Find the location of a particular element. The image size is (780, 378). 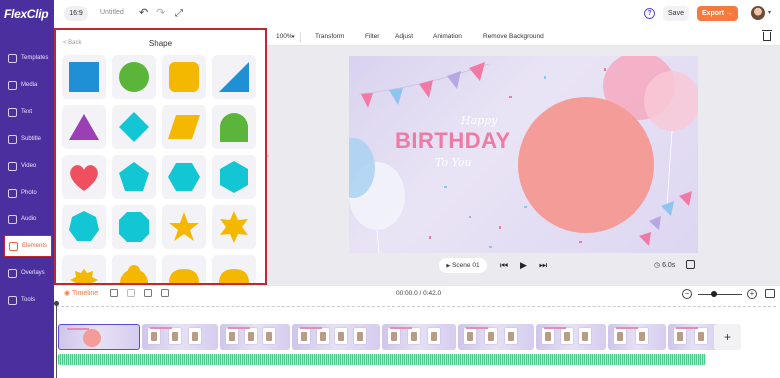

sidebar-item-elements: Elements is located at coordinates (28, 246).